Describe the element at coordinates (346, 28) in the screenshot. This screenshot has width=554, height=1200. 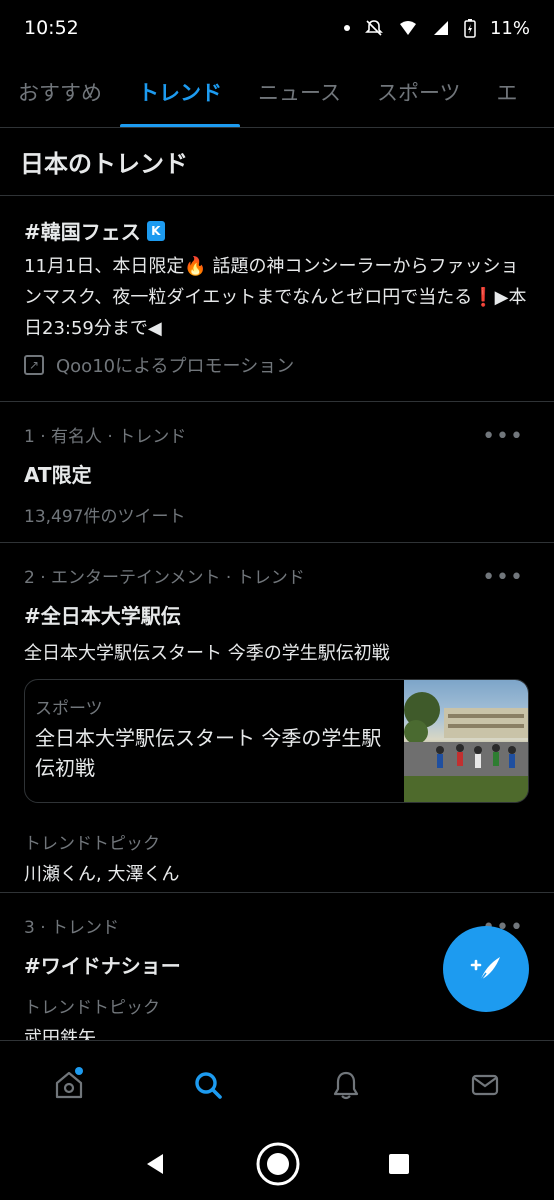
I see `notification-dot-icon` at that location.